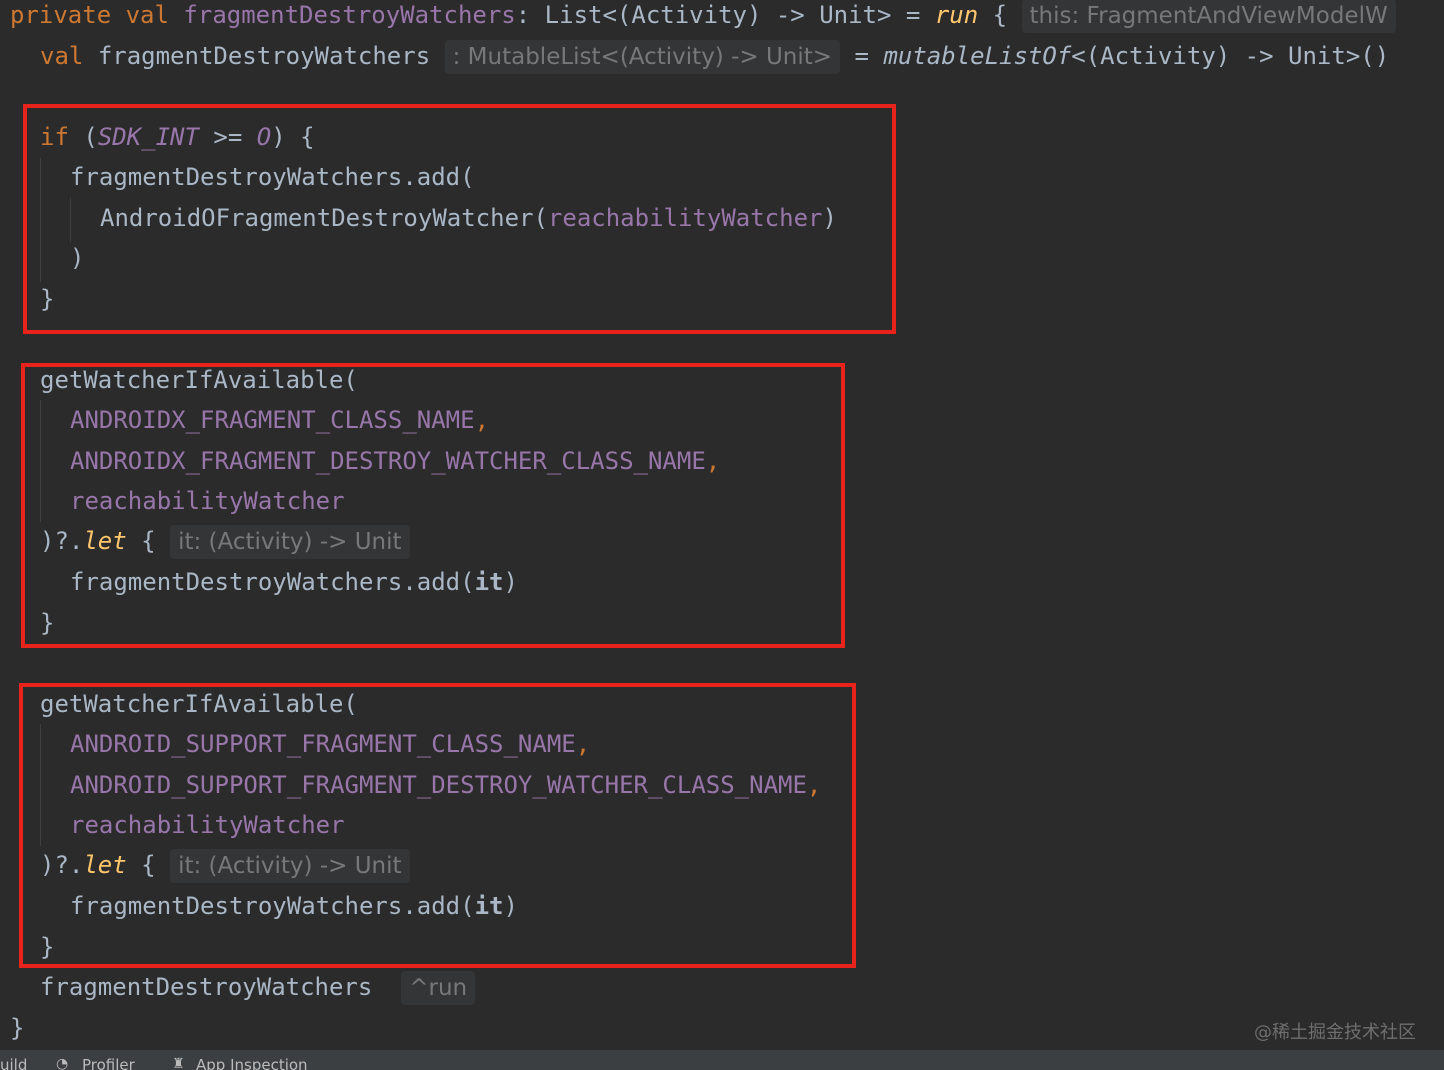  What do you see at coordinates (108, 1063) in the screenshot?
I see `profiler-tab: Profiler` at bounding box center [108, 1063].